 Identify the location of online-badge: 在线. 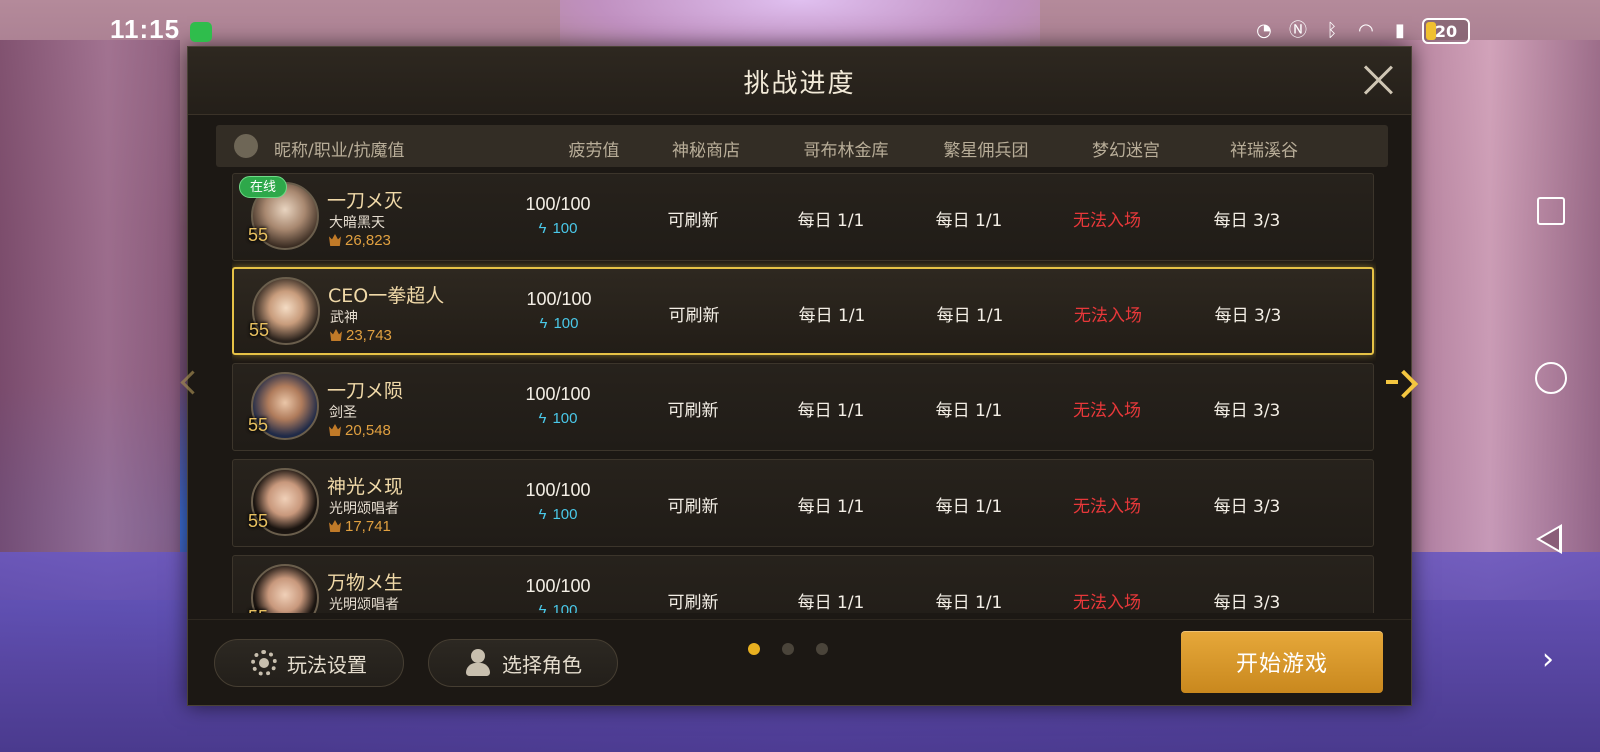
(263, 187).